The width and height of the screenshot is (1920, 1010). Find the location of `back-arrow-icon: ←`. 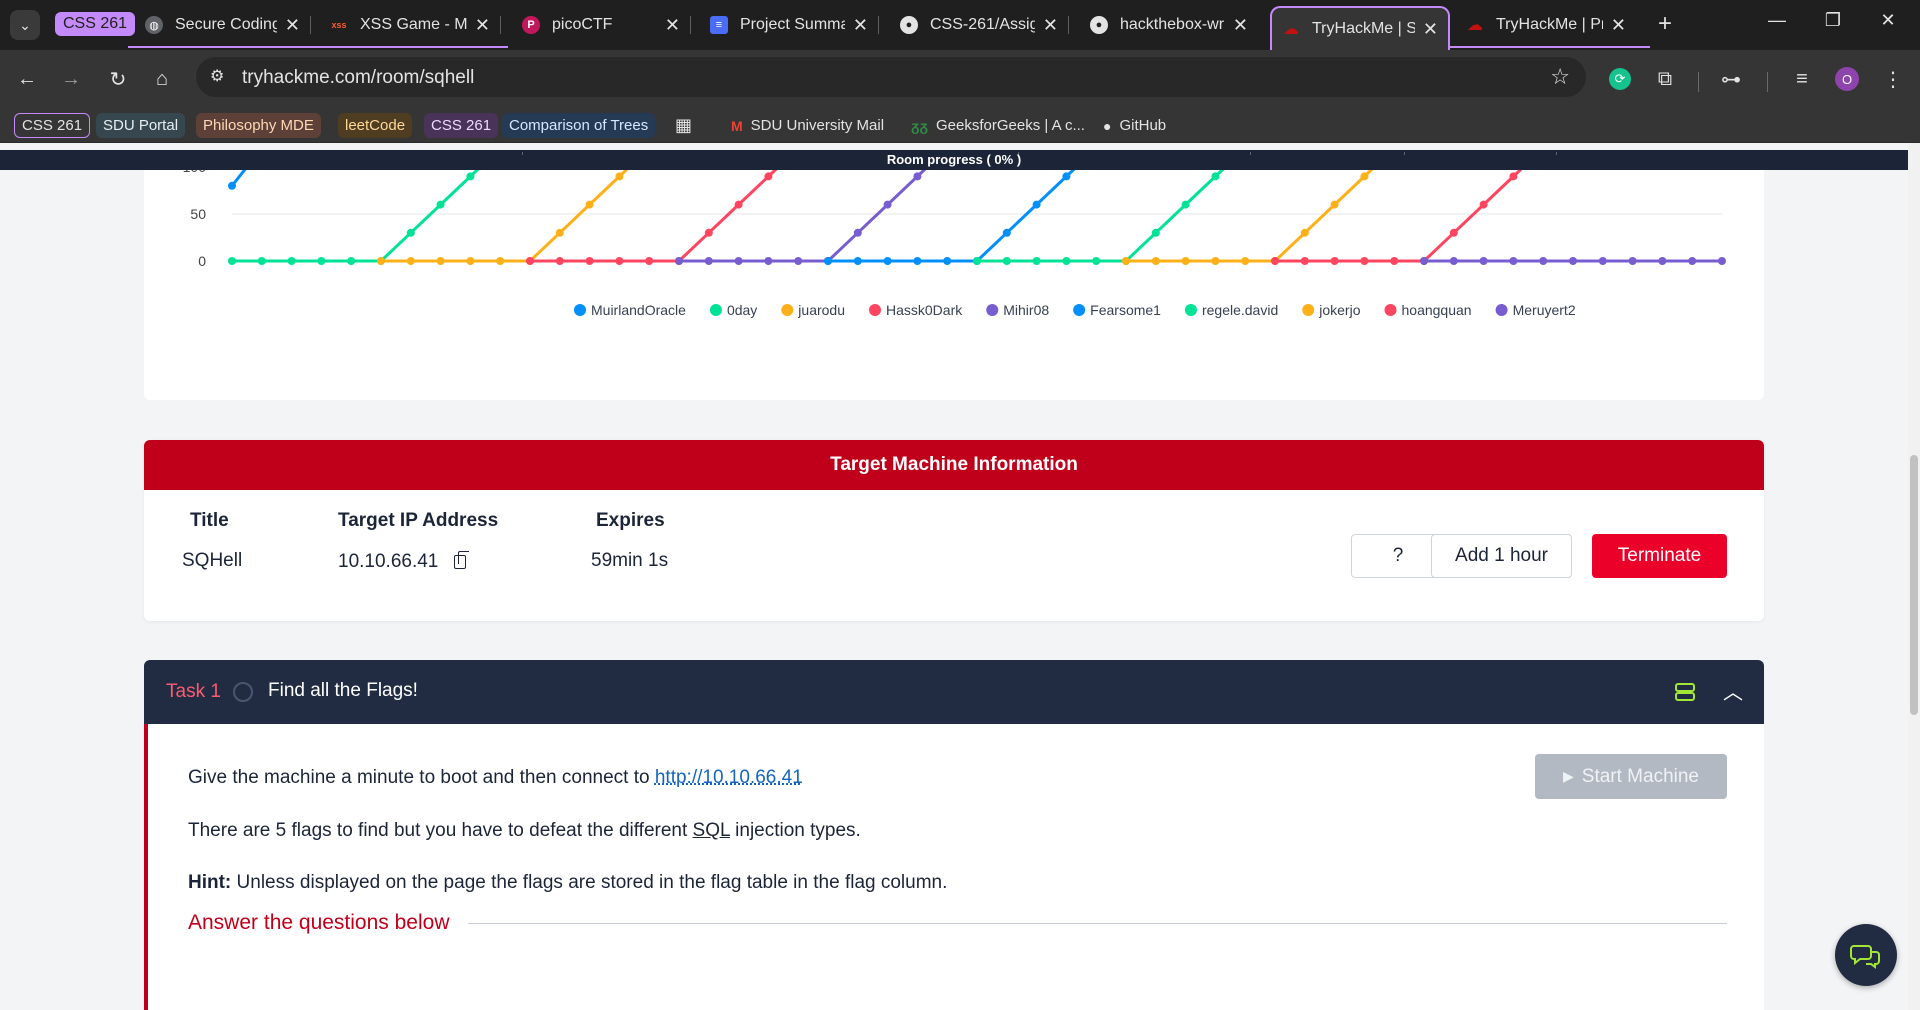

back-arrow-icon: ← is located at coordinates (27, 79).